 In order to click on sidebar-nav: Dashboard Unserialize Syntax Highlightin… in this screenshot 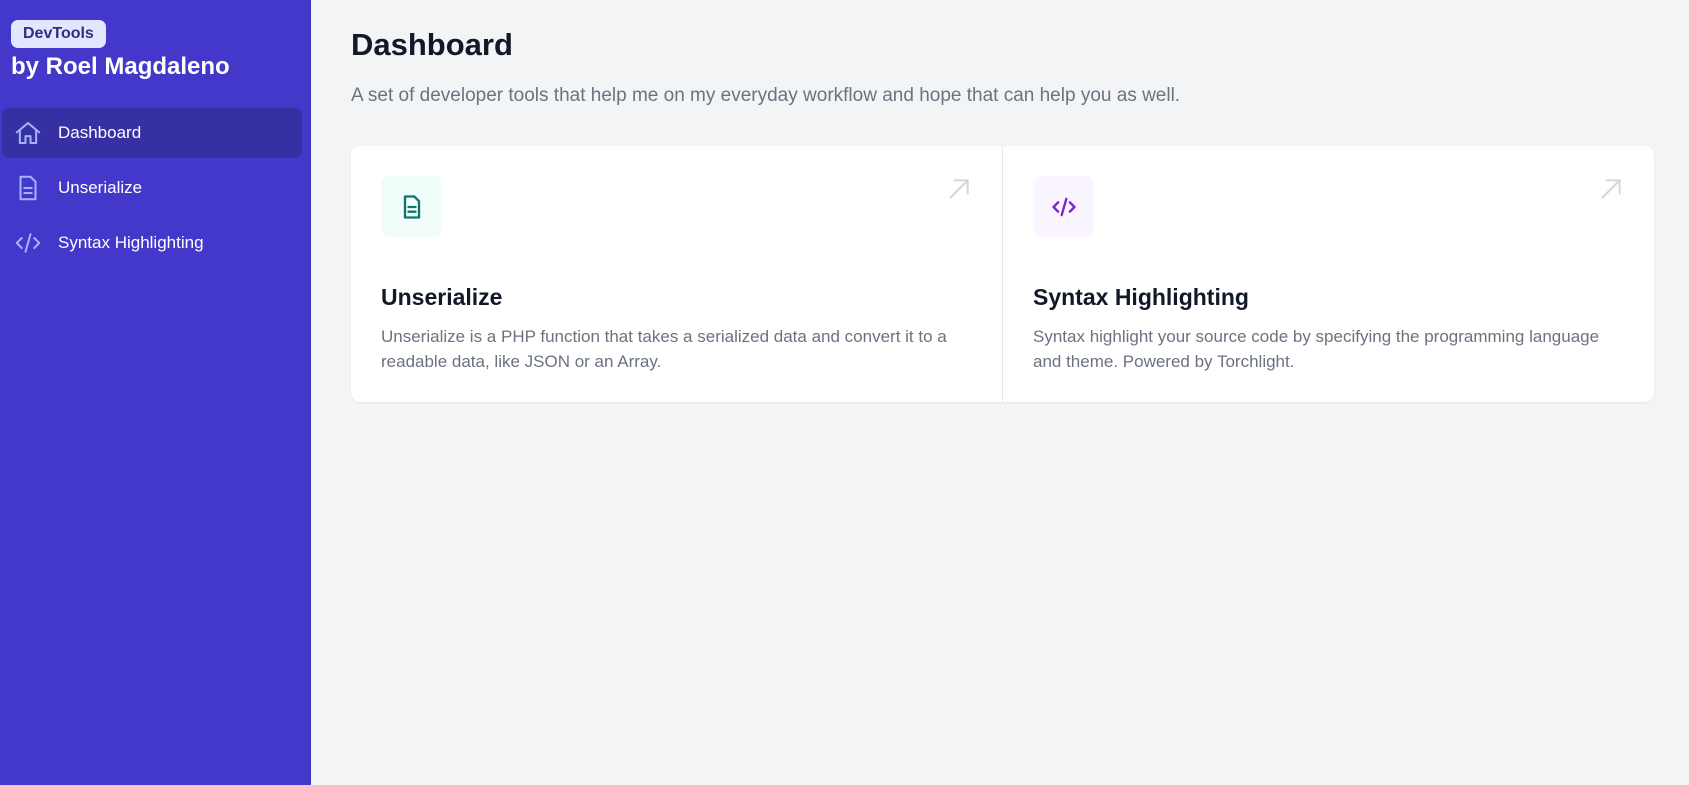, I will do `click(155, 188)`.